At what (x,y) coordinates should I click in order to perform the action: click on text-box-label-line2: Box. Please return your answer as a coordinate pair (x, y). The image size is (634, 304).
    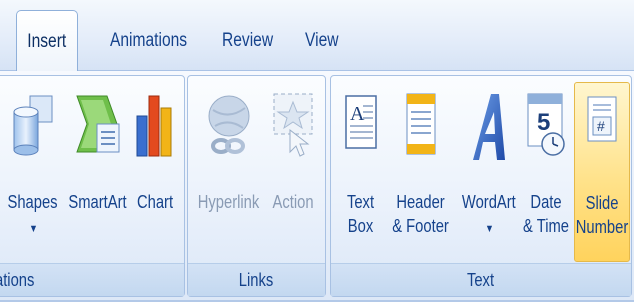
    Looking at the image, I should click on (361, 226).